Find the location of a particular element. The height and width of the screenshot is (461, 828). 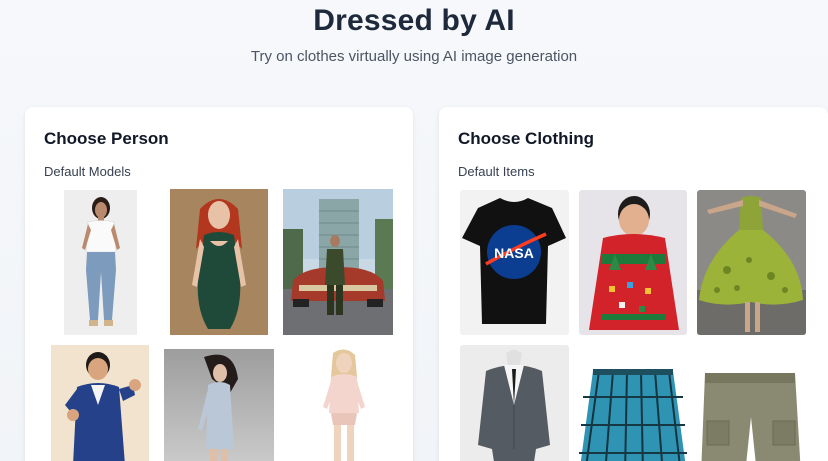

person-pink-top-photo is located at coordinates (344, 404).